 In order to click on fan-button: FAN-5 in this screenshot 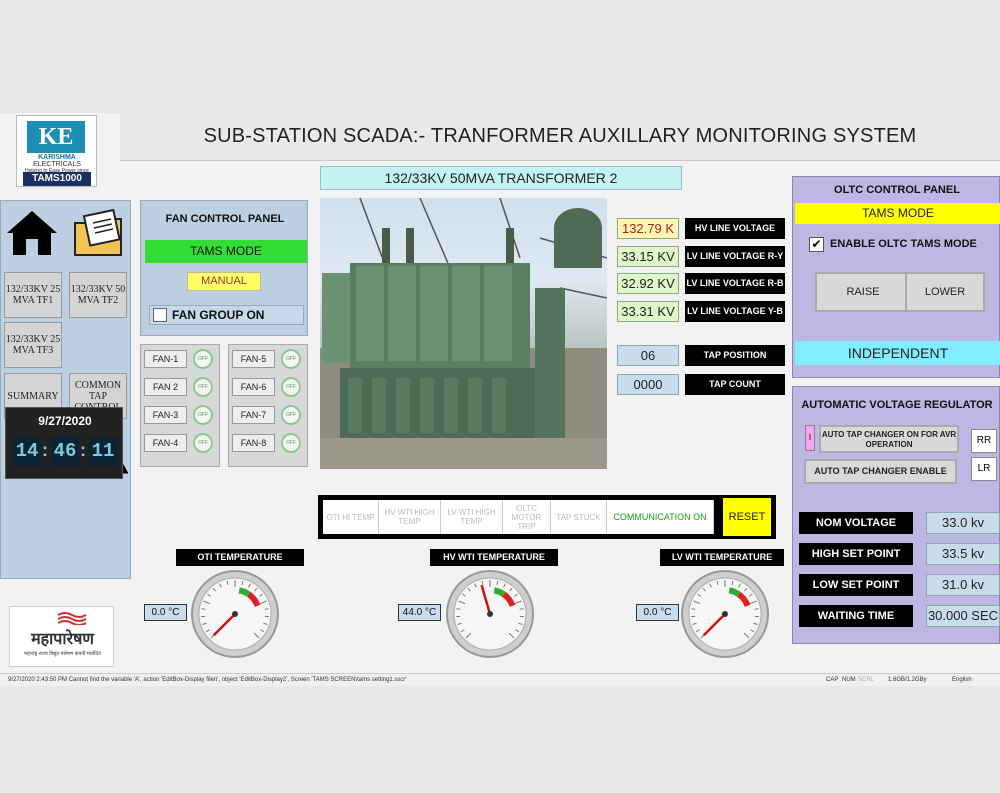, I will do `click(253, 359)`.